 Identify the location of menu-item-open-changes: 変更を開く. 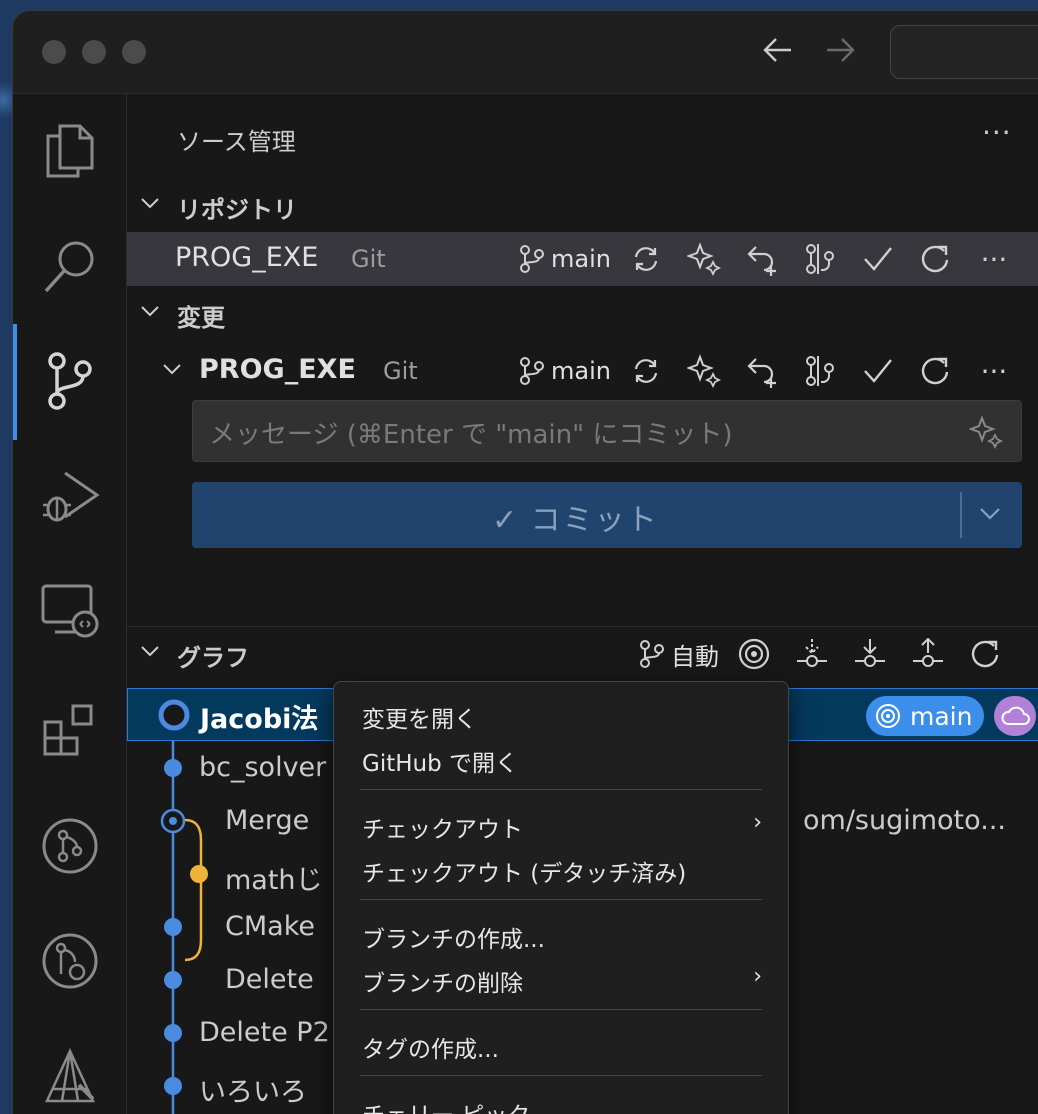
(419, 717).